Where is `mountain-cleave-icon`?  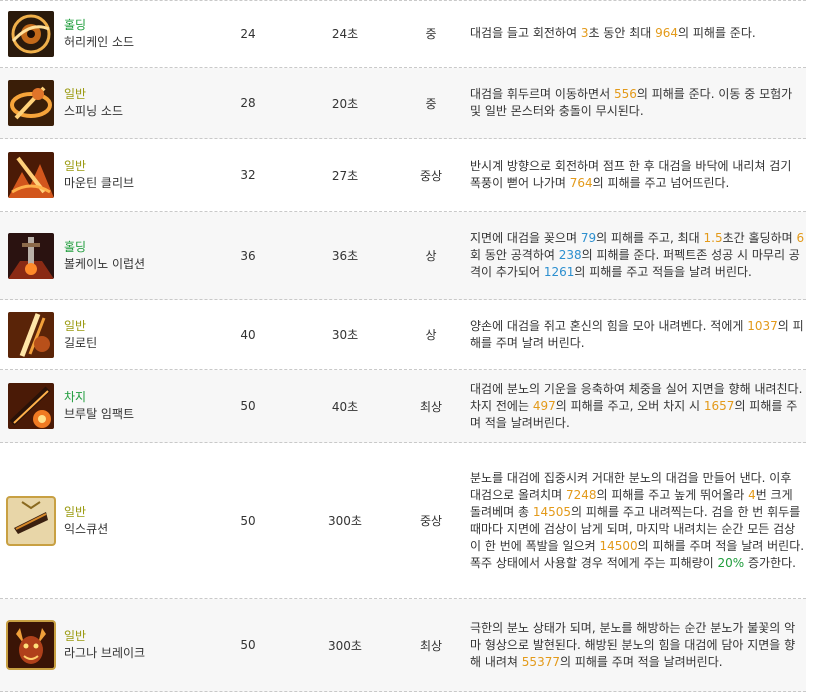
mountain-cleave-icon is located at coordinates (31, 175).